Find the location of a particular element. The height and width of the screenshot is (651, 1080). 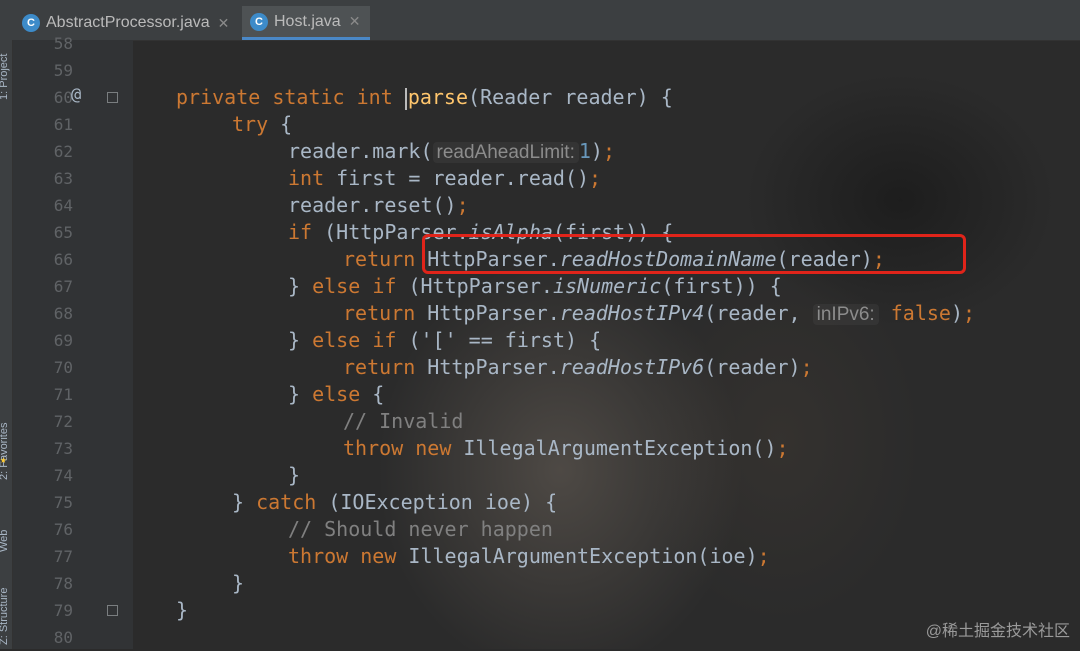

line-number: 61 is located at coordinates (63, 124).